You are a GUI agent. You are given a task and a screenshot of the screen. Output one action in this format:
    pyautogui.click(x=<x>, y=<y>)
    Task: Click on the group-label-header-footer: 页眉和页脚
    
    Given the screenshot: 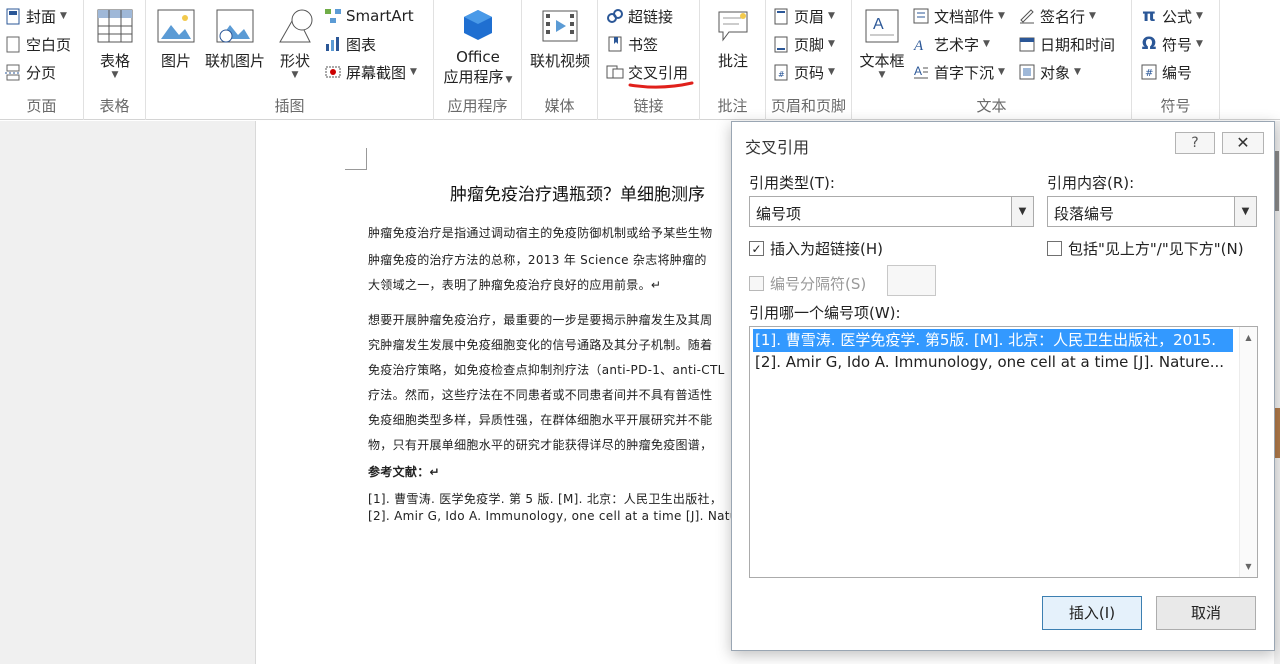 What is the action you would take?
    pyautogui.click(x=808, y=106)
    